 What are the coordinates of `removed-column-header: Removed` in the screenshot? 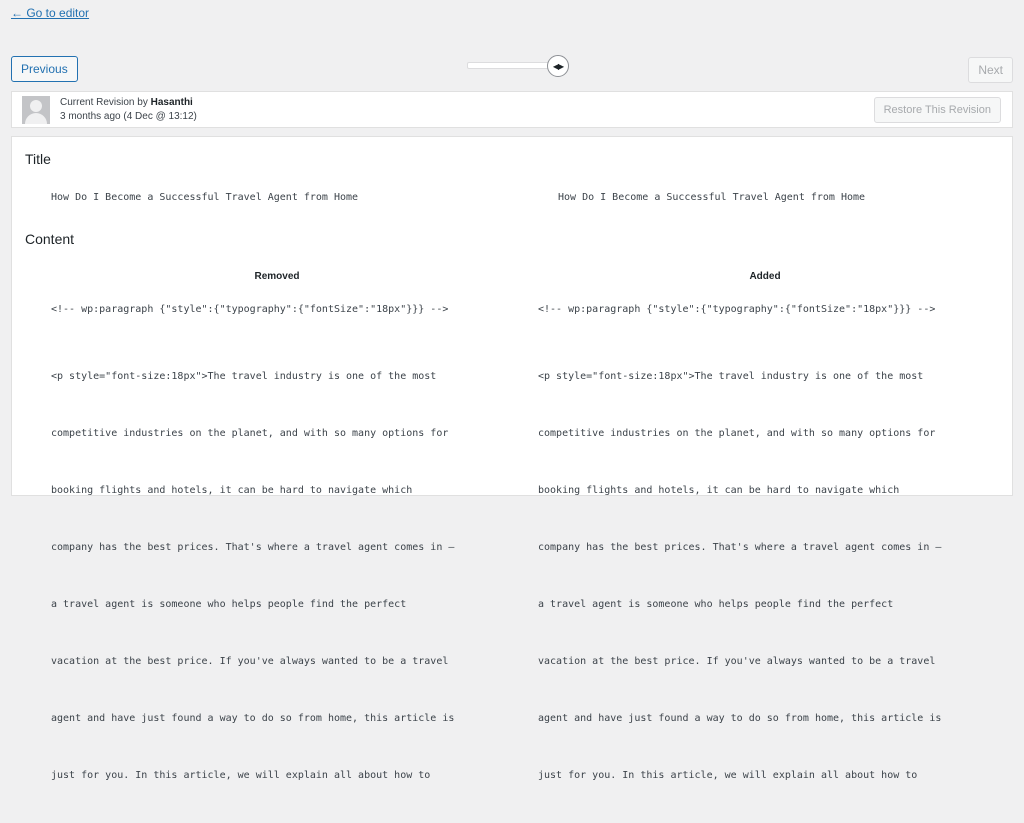 It's located at (277, 276).